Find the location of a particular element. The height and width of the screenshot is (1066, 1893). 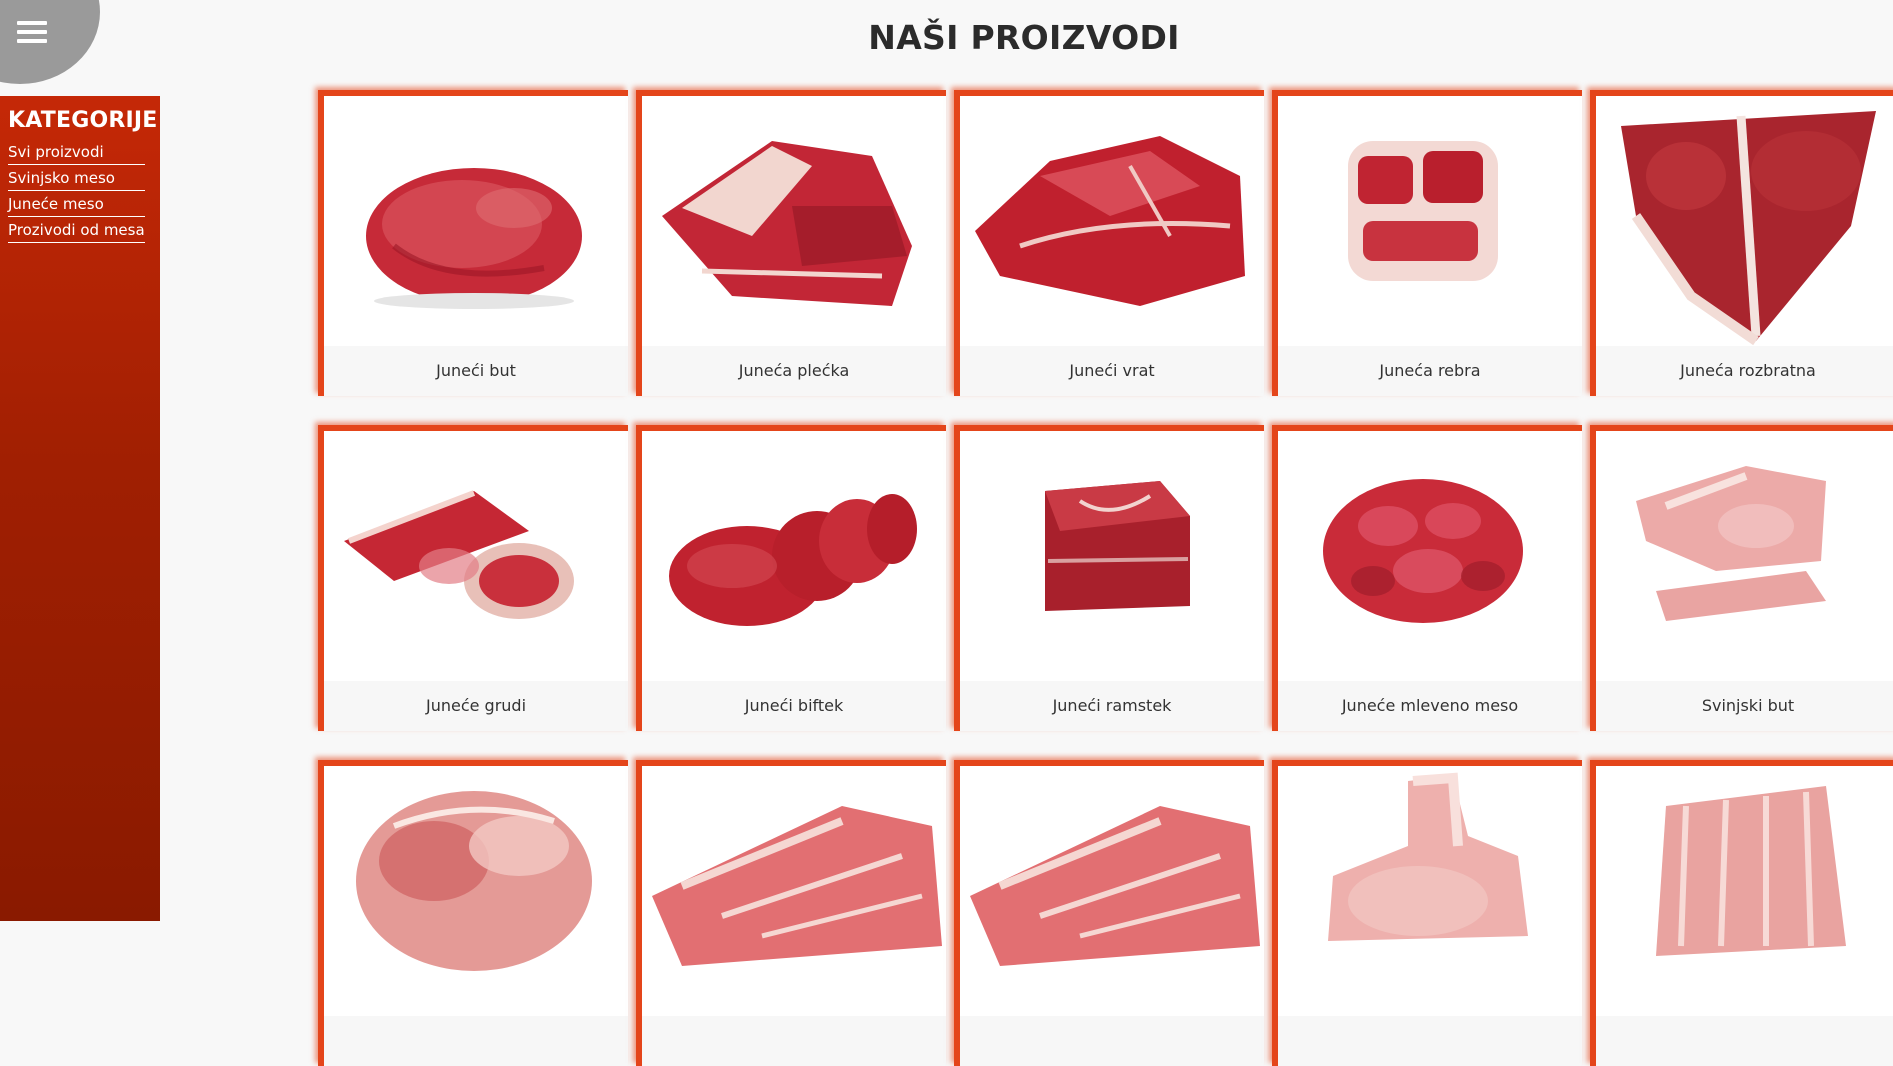

product-name: Juneći vrat is located at coordinates (1112, 371).